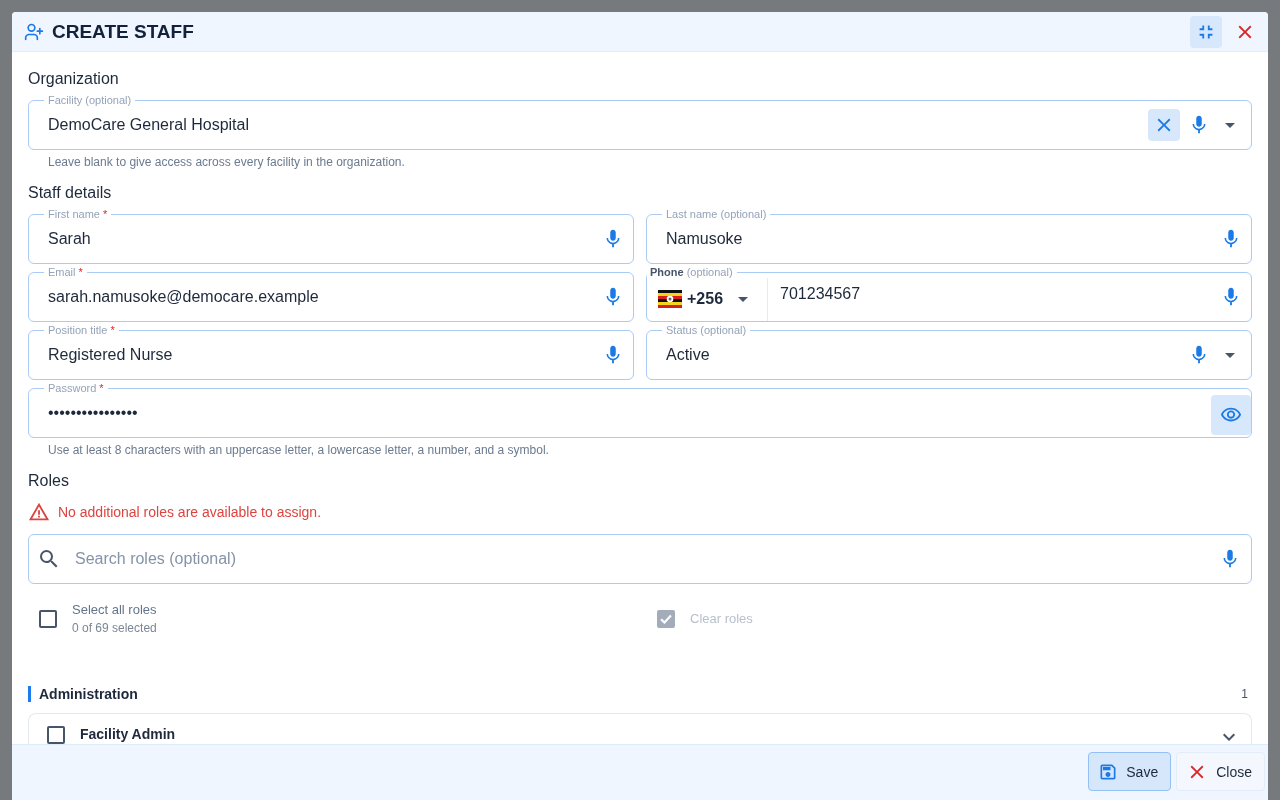 The image size is (1280, 800). Describe the element at coordinates (128, 734) in the screenshot. I see `role-name: Facility Admin` at that location.